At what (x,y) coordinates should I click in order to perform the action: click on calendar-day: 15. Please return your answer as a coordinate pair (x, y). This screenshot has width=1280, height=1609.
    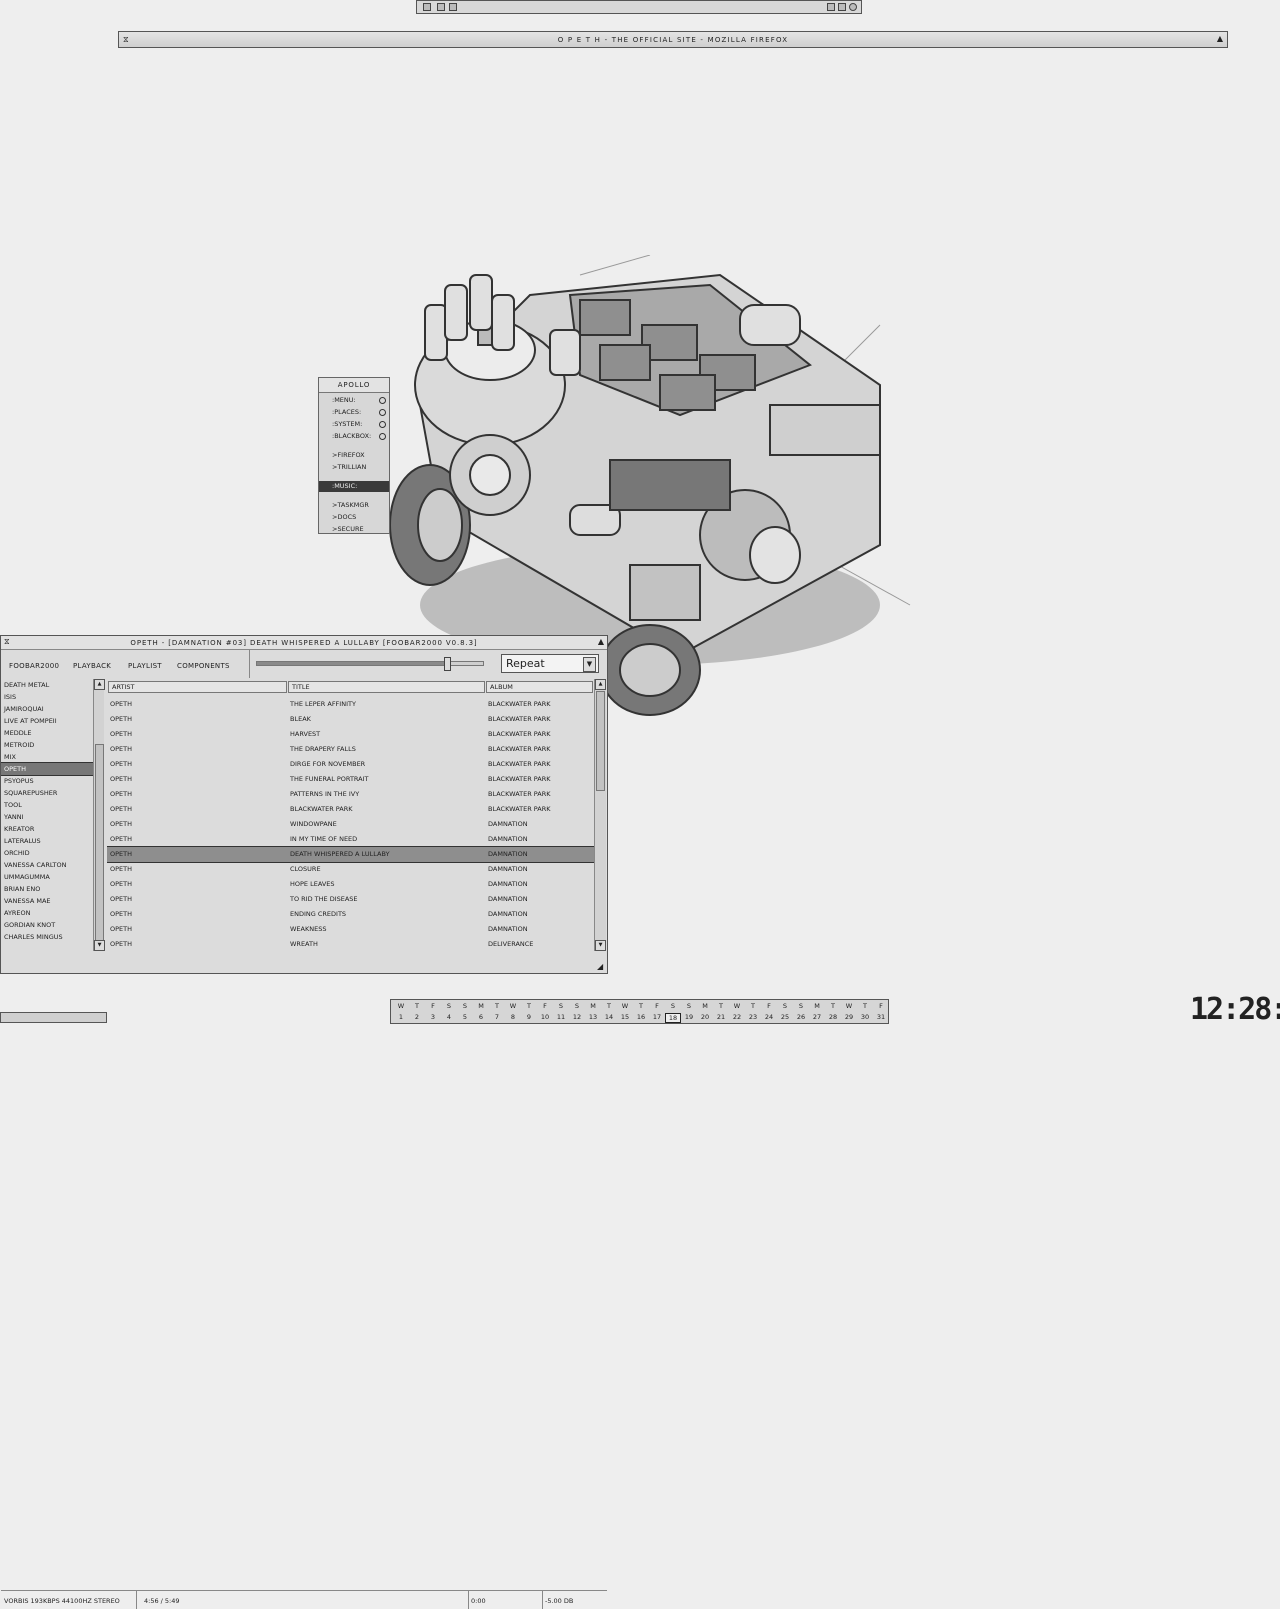
    Looking at the image, I should click on (625, 1017).